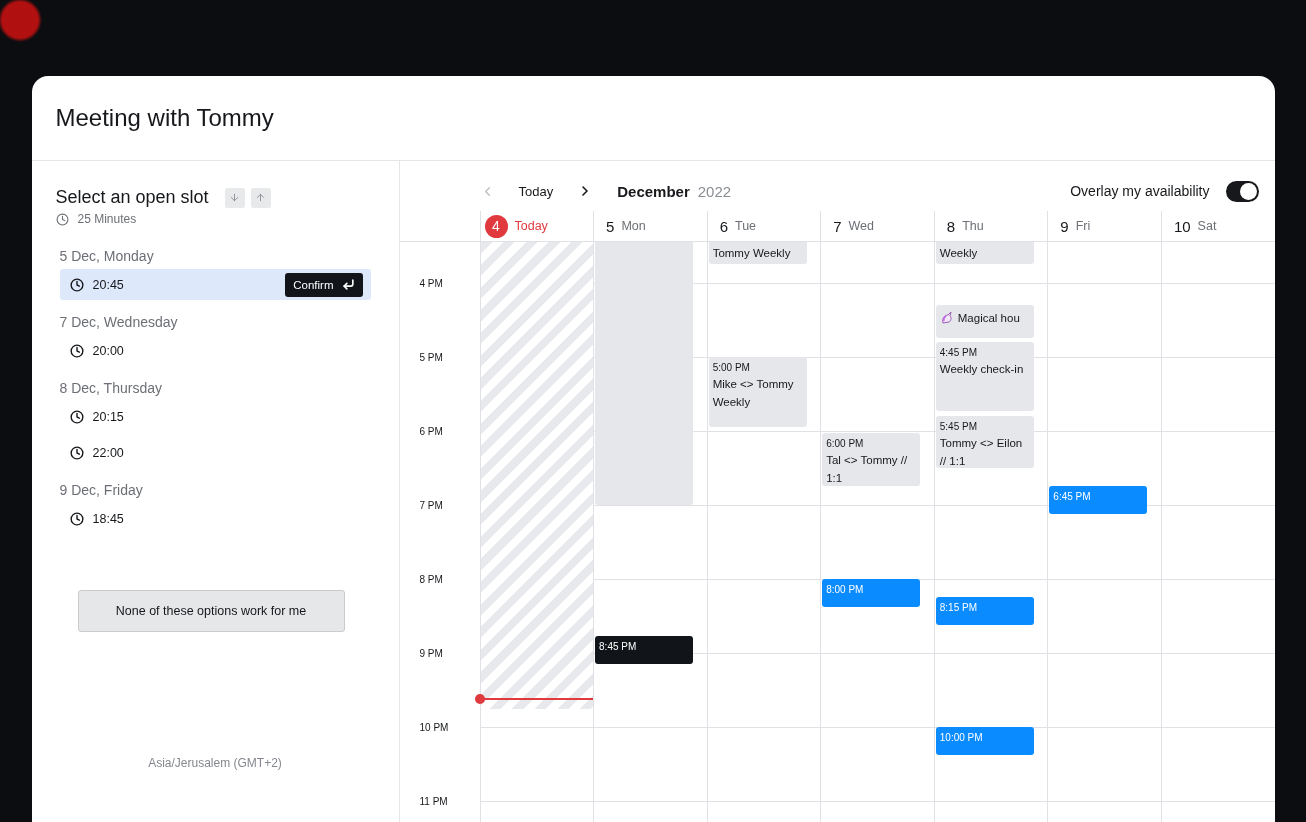 This screenshot has width=1306, height=822. I want to click on hour-label: 9 PM, so click(431, 653).